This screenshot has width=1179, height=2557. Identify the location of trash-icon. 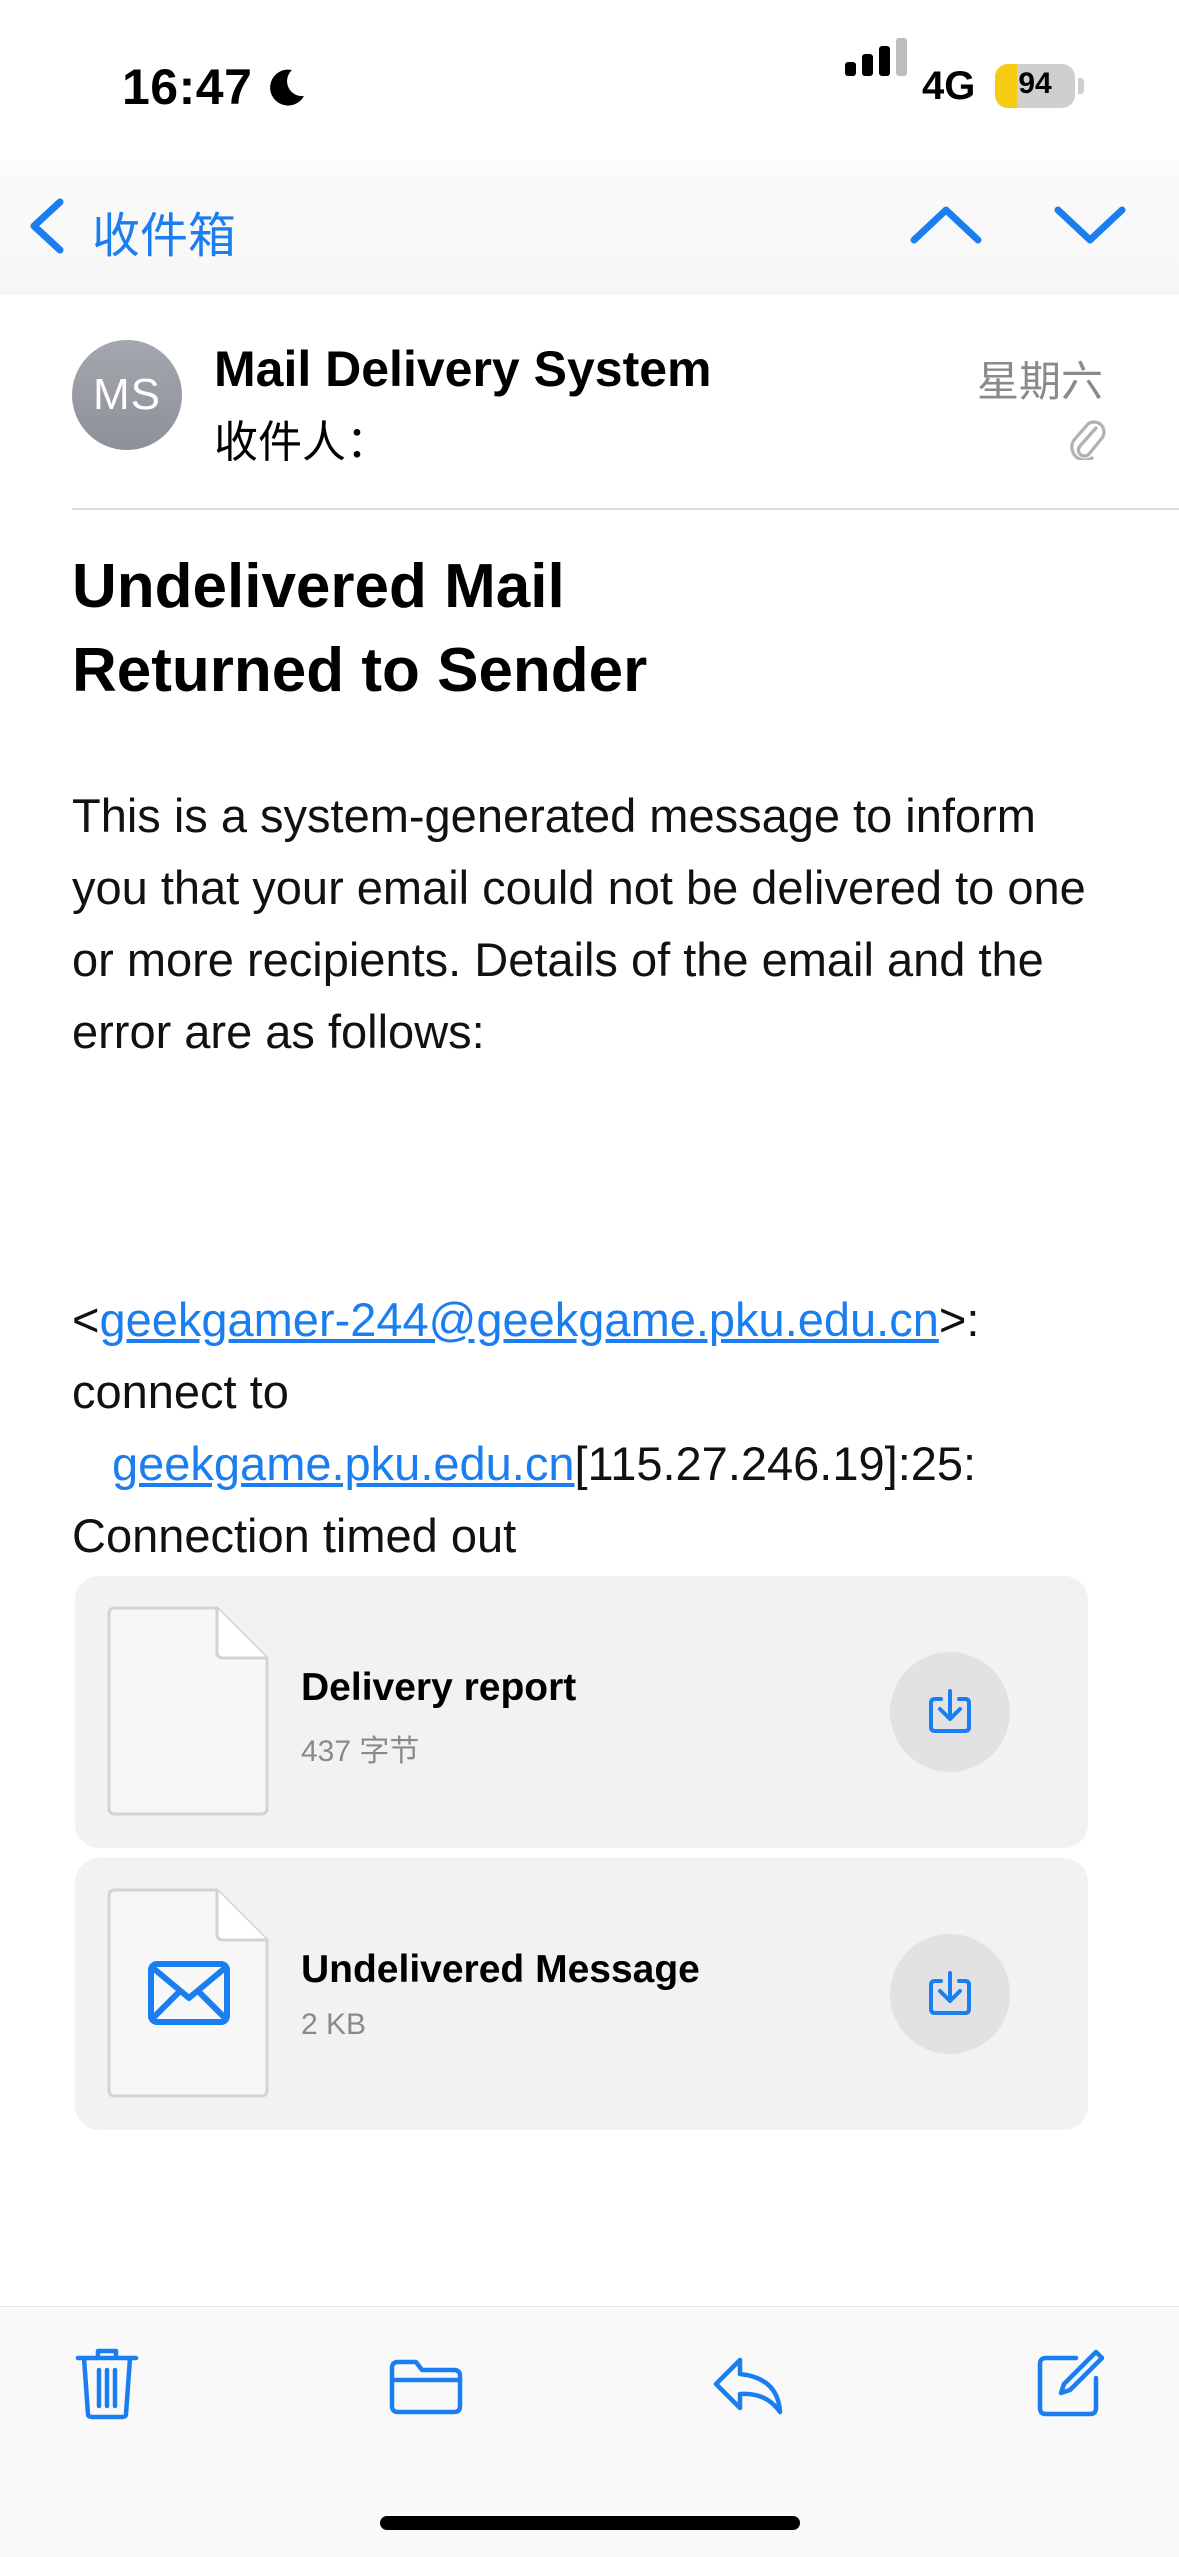
(107, 2383).